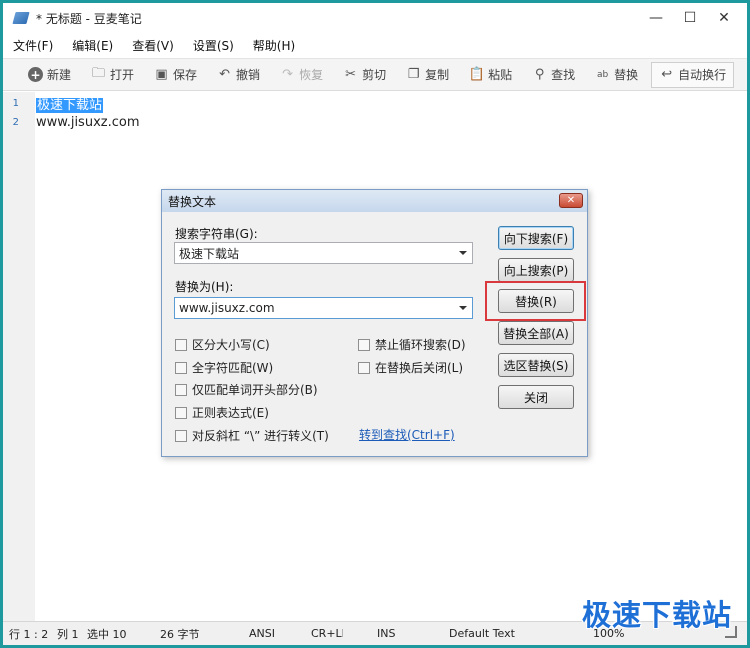  What do you see at coordinates (375, 45) in the screenshot?
I see `menu-bar: 文件(F) 编辑(E) 查看(V) 设置(S) 帮助(H)` at bounding box center [375, 45].